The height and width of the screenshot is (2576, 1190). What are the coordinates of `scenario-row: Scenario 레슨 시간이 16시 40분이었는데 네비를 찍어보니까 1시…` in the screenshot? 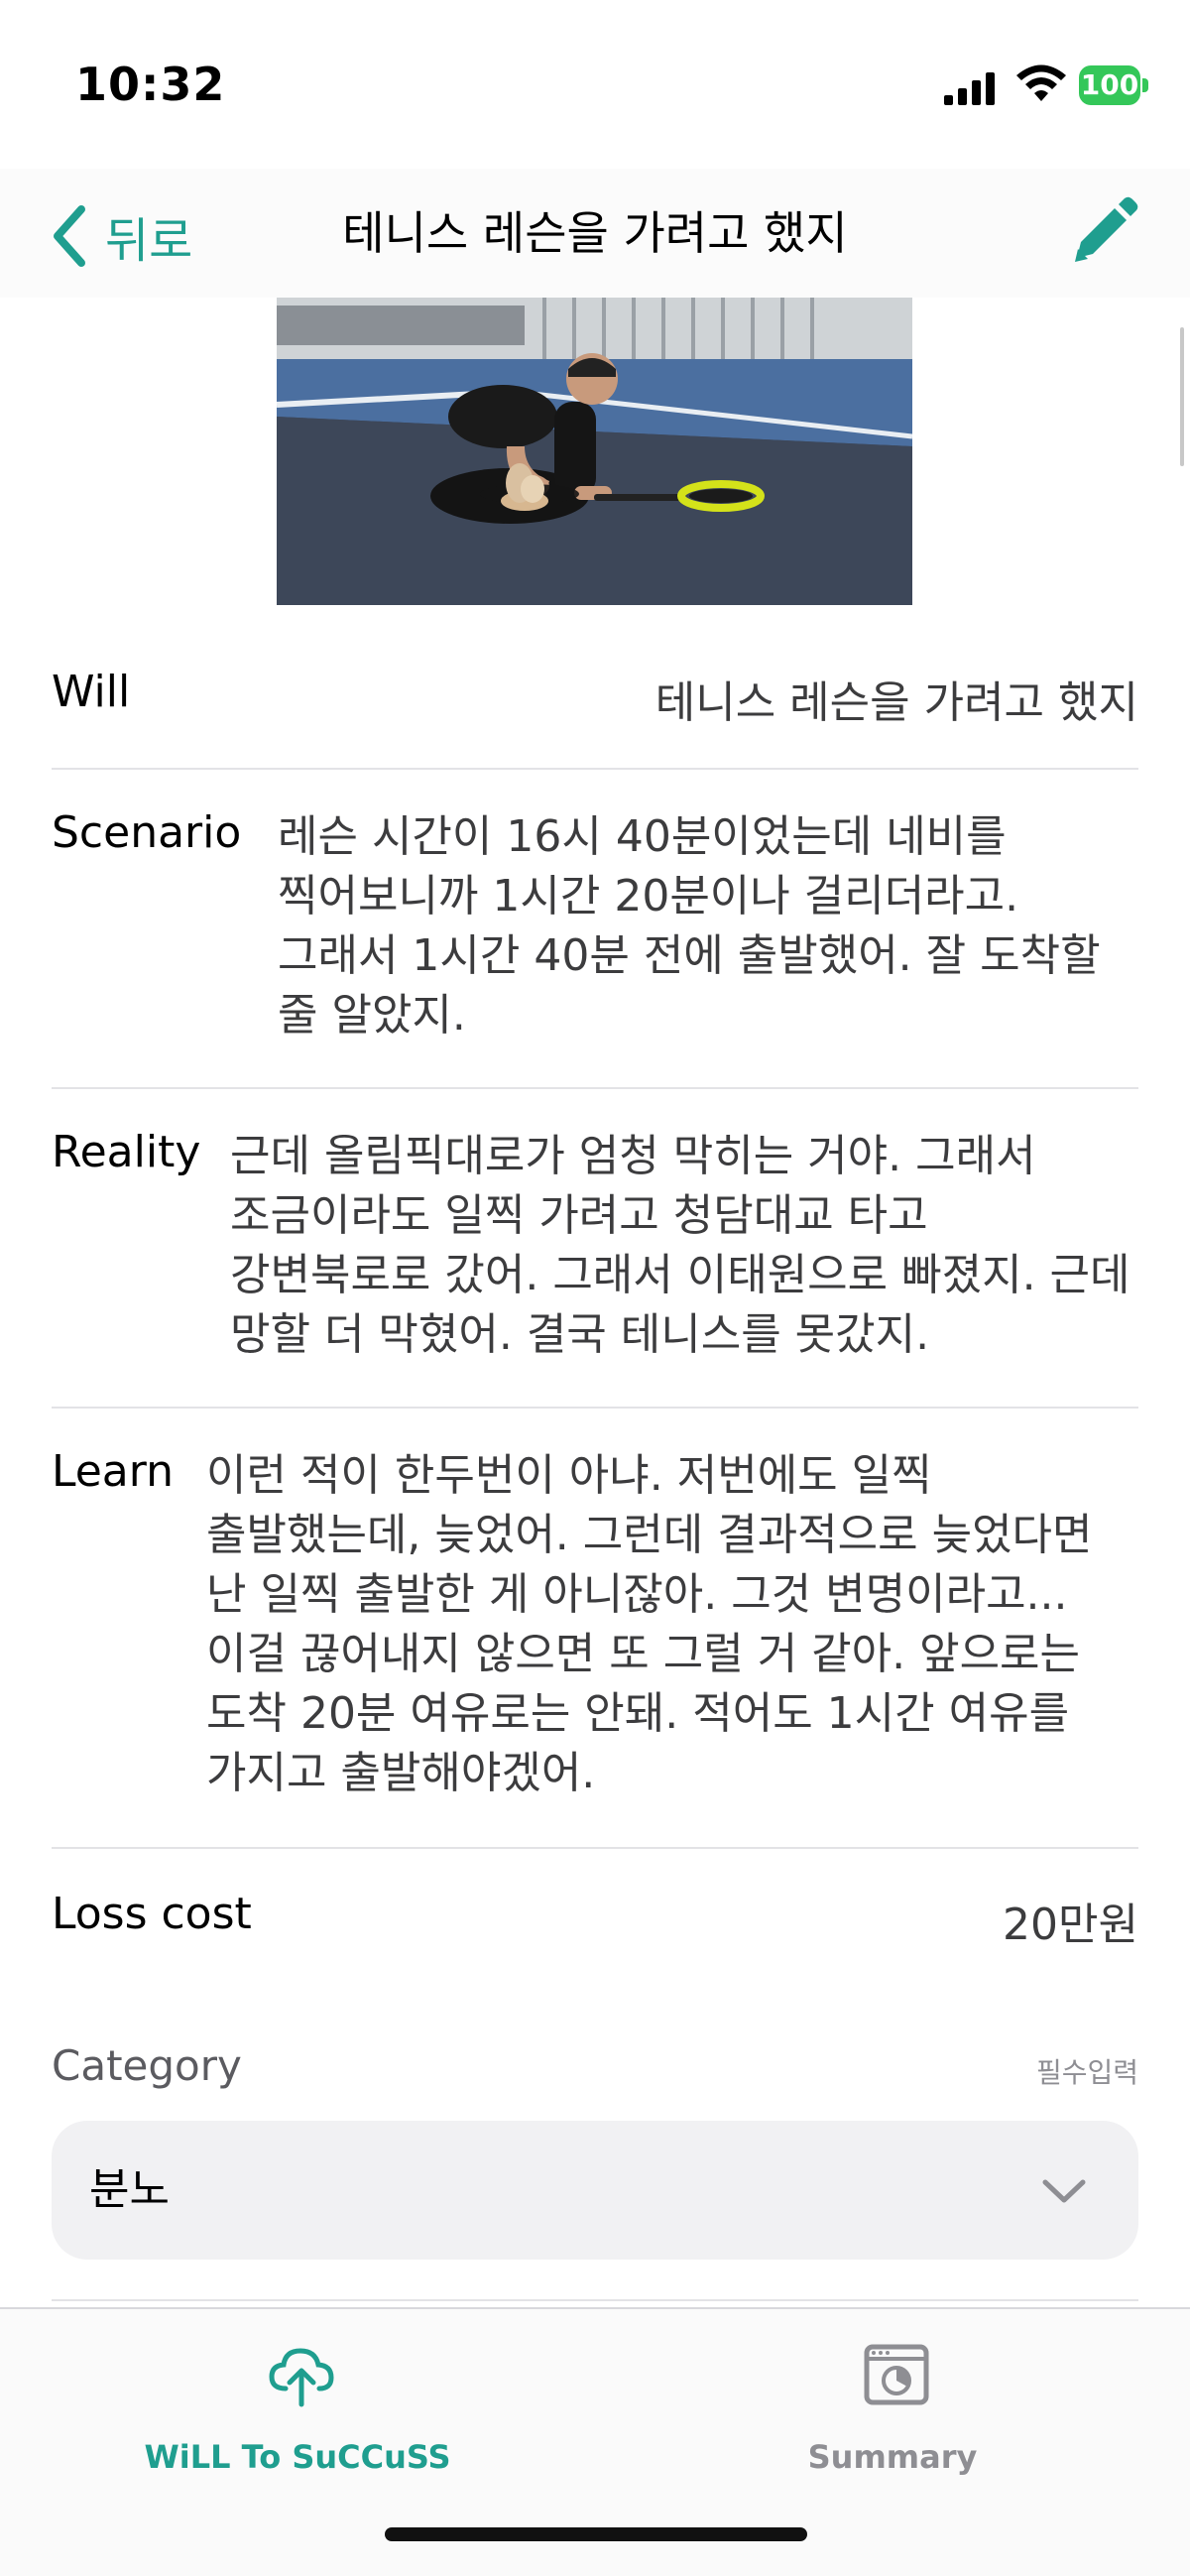 It's located at (595, 926).